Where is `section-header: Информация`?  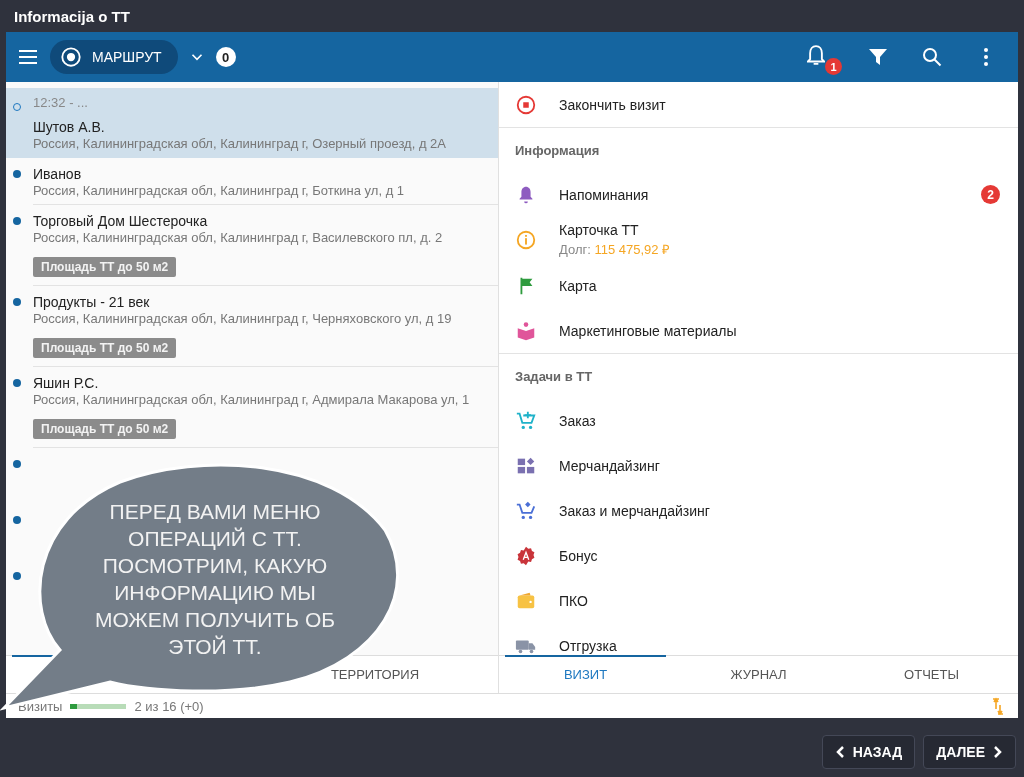
section-header: Информация is located at coordinates (557, 150).